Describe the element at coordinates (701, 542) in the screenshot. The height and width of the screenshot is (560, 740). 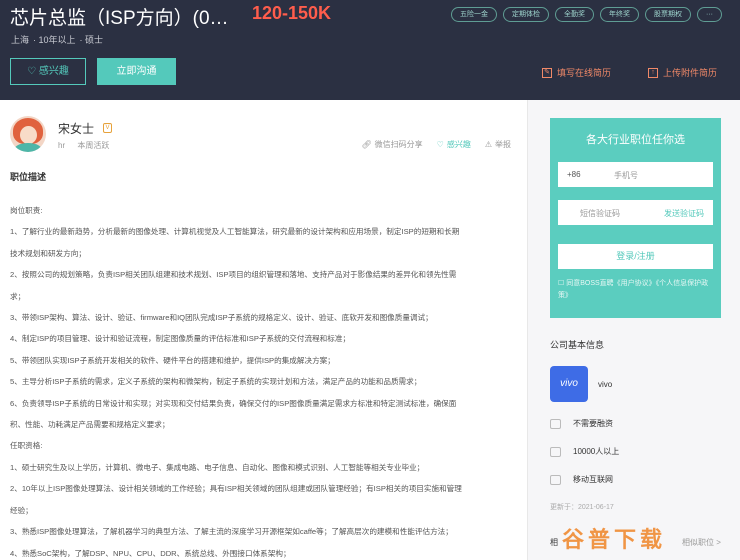
I see `similar-jobs-link: 相似职位 >` at that location.